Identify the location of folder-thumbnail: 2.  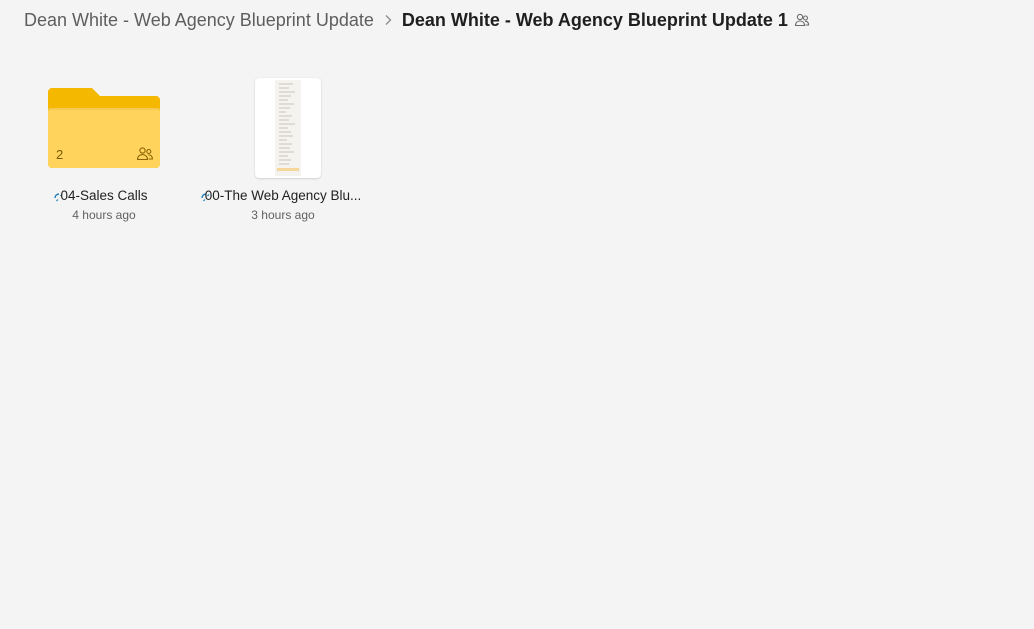
(104, 128).